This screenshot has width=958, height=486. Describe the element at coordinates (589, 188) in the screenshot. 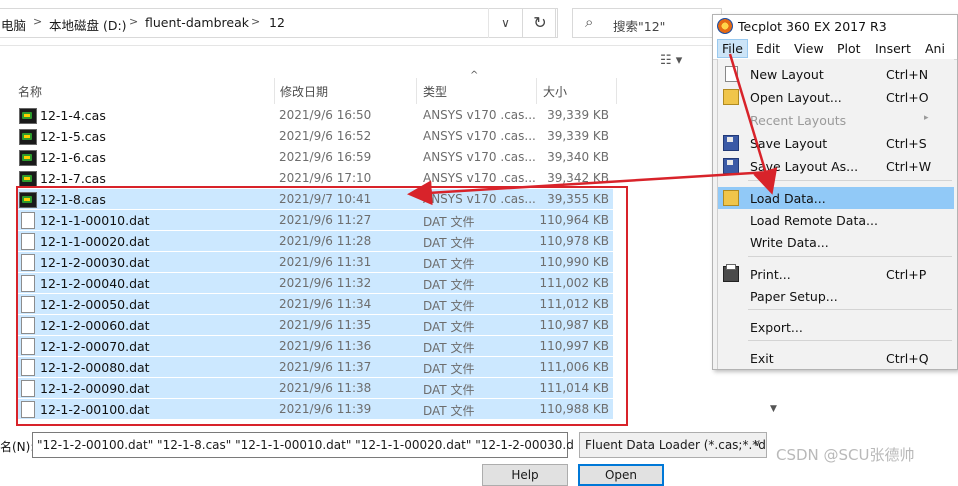

I see `arrow-load-data-to-files` at that location.